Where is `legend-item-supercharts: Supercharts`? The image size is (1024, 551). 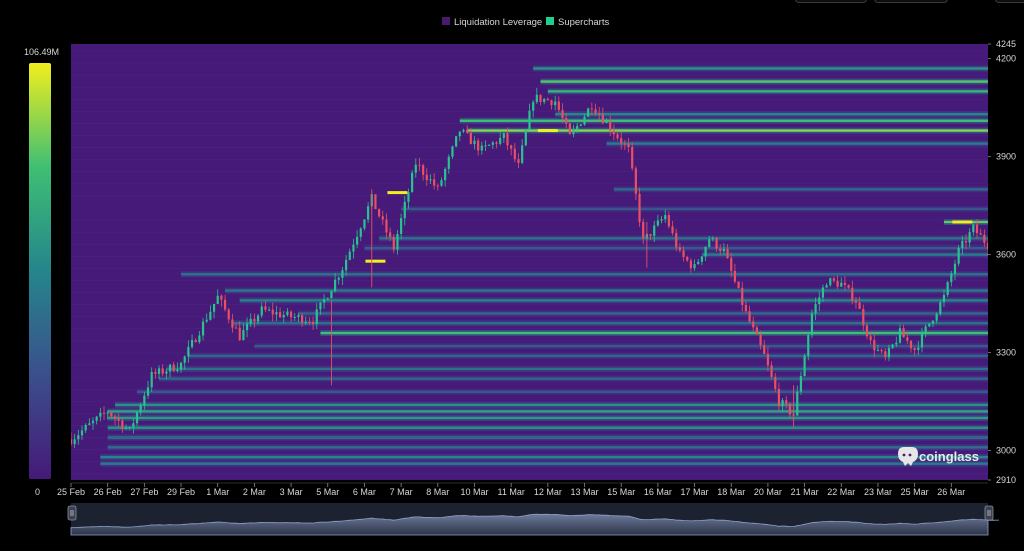
legend-item-supercharts: Supercharts is located at coordinates (577, 22).